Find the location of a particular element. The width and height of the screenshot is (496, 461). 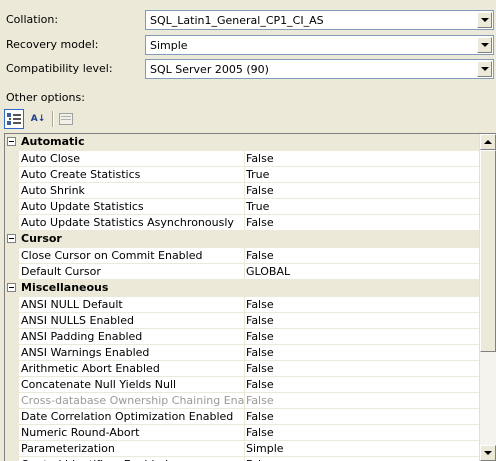

property-row: Auto Update Statistics True is located at coordinates (243, 207).